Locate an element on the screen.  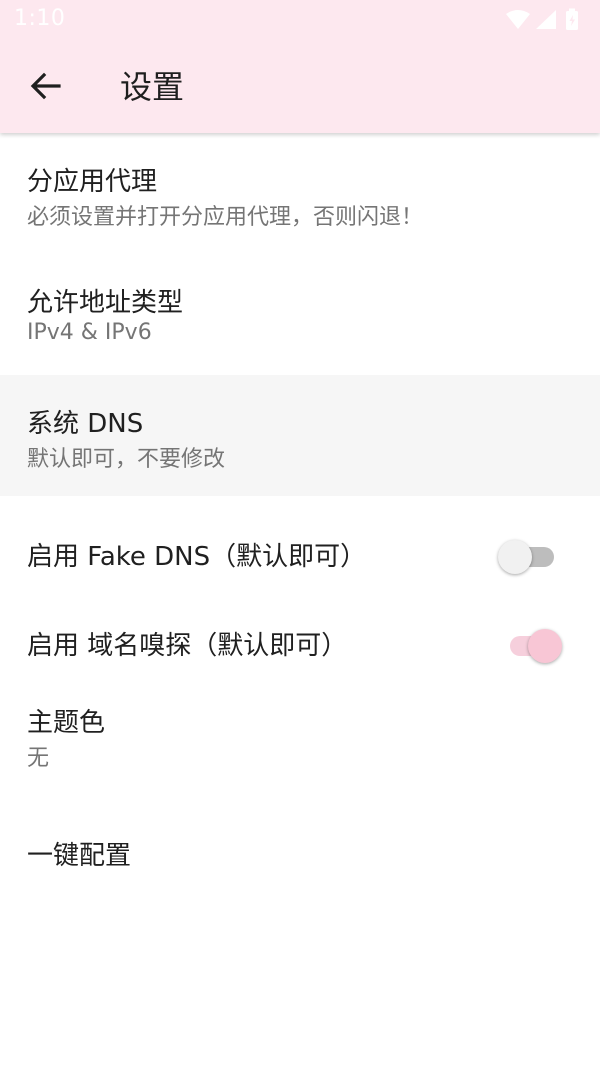
battery-icon is located at coordinates (572, 19).